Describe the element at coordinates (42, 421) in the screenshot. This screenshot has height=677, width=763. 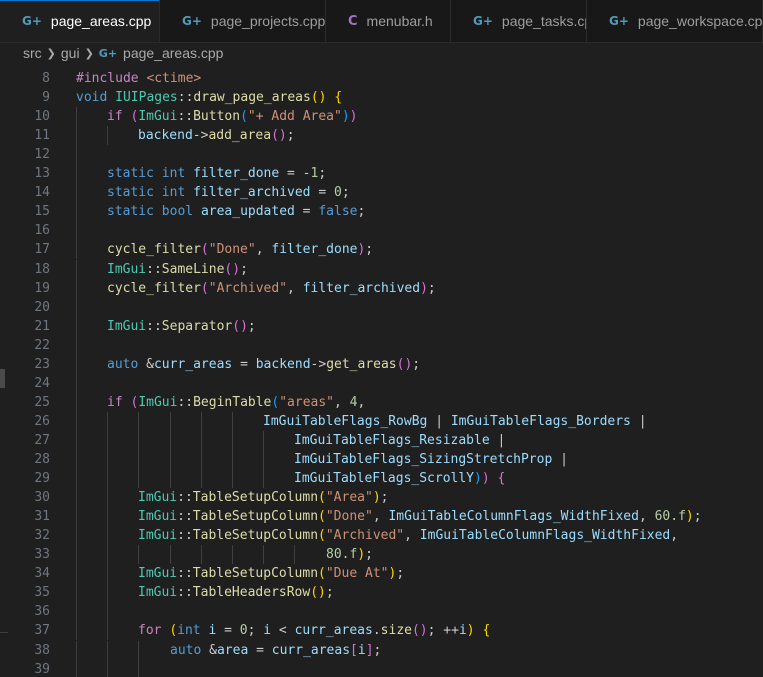
I see `line-number: 26` at that location.